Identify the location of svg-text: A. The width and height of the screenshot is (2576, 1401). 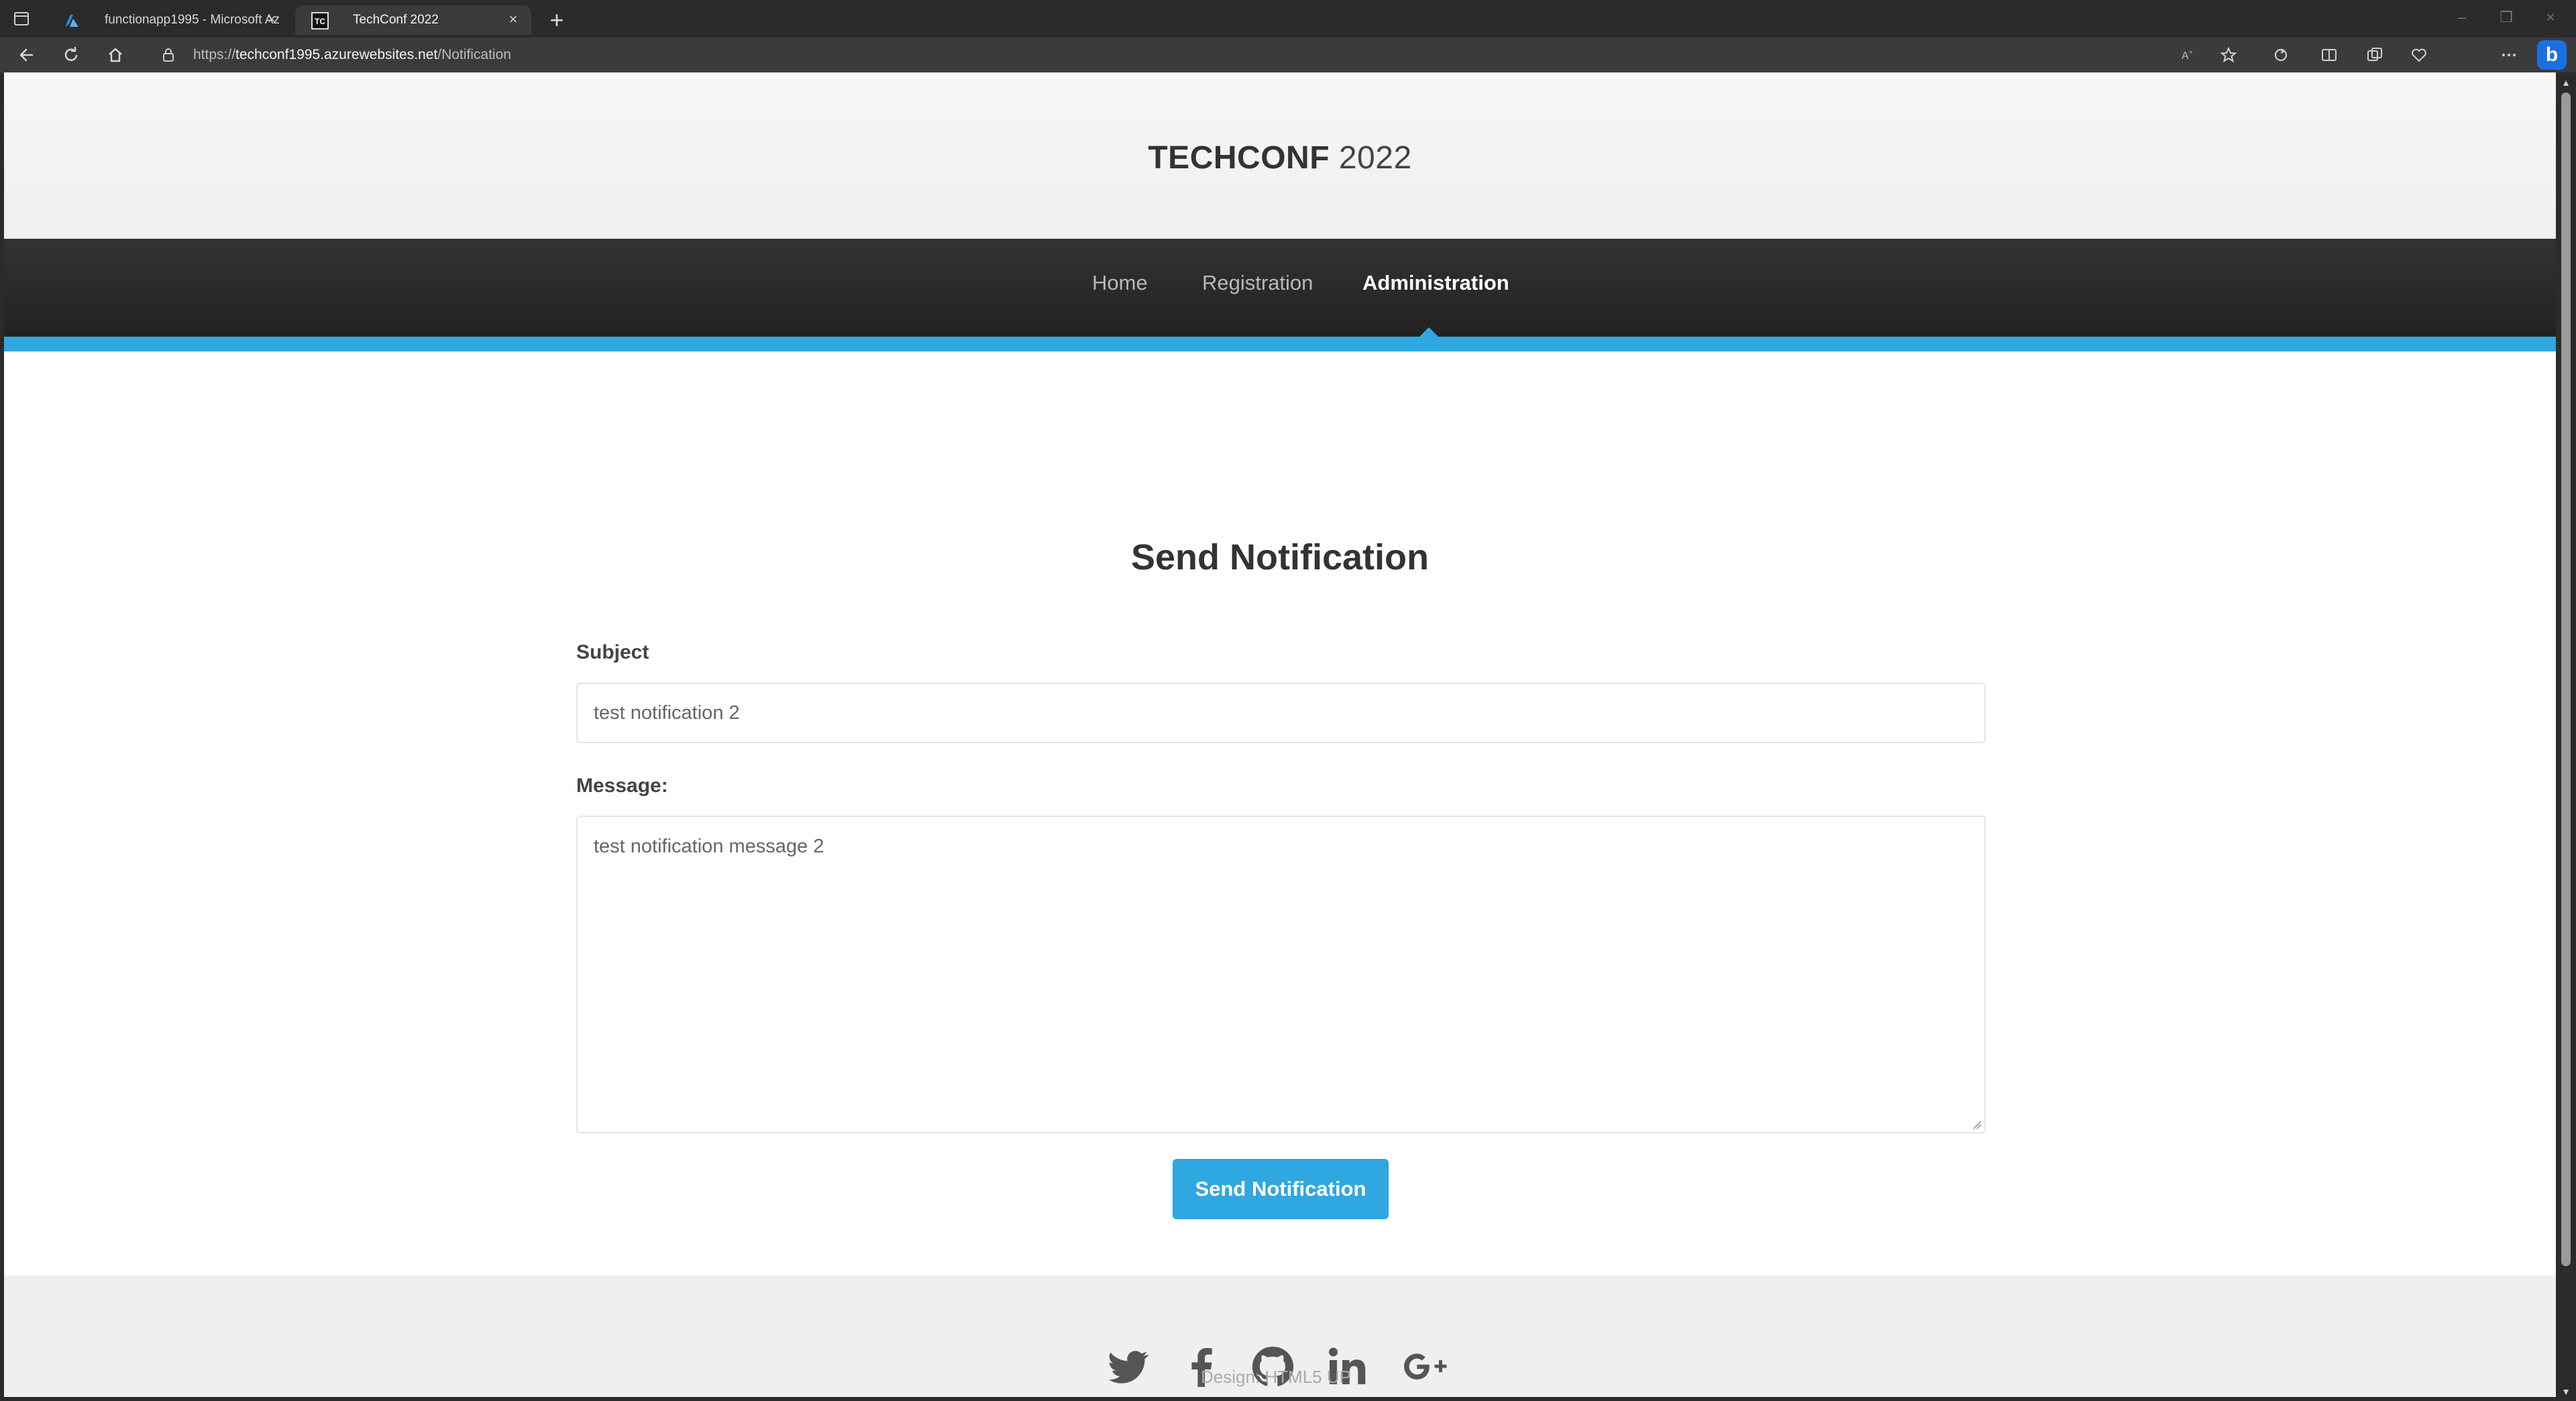
(2185, 56).